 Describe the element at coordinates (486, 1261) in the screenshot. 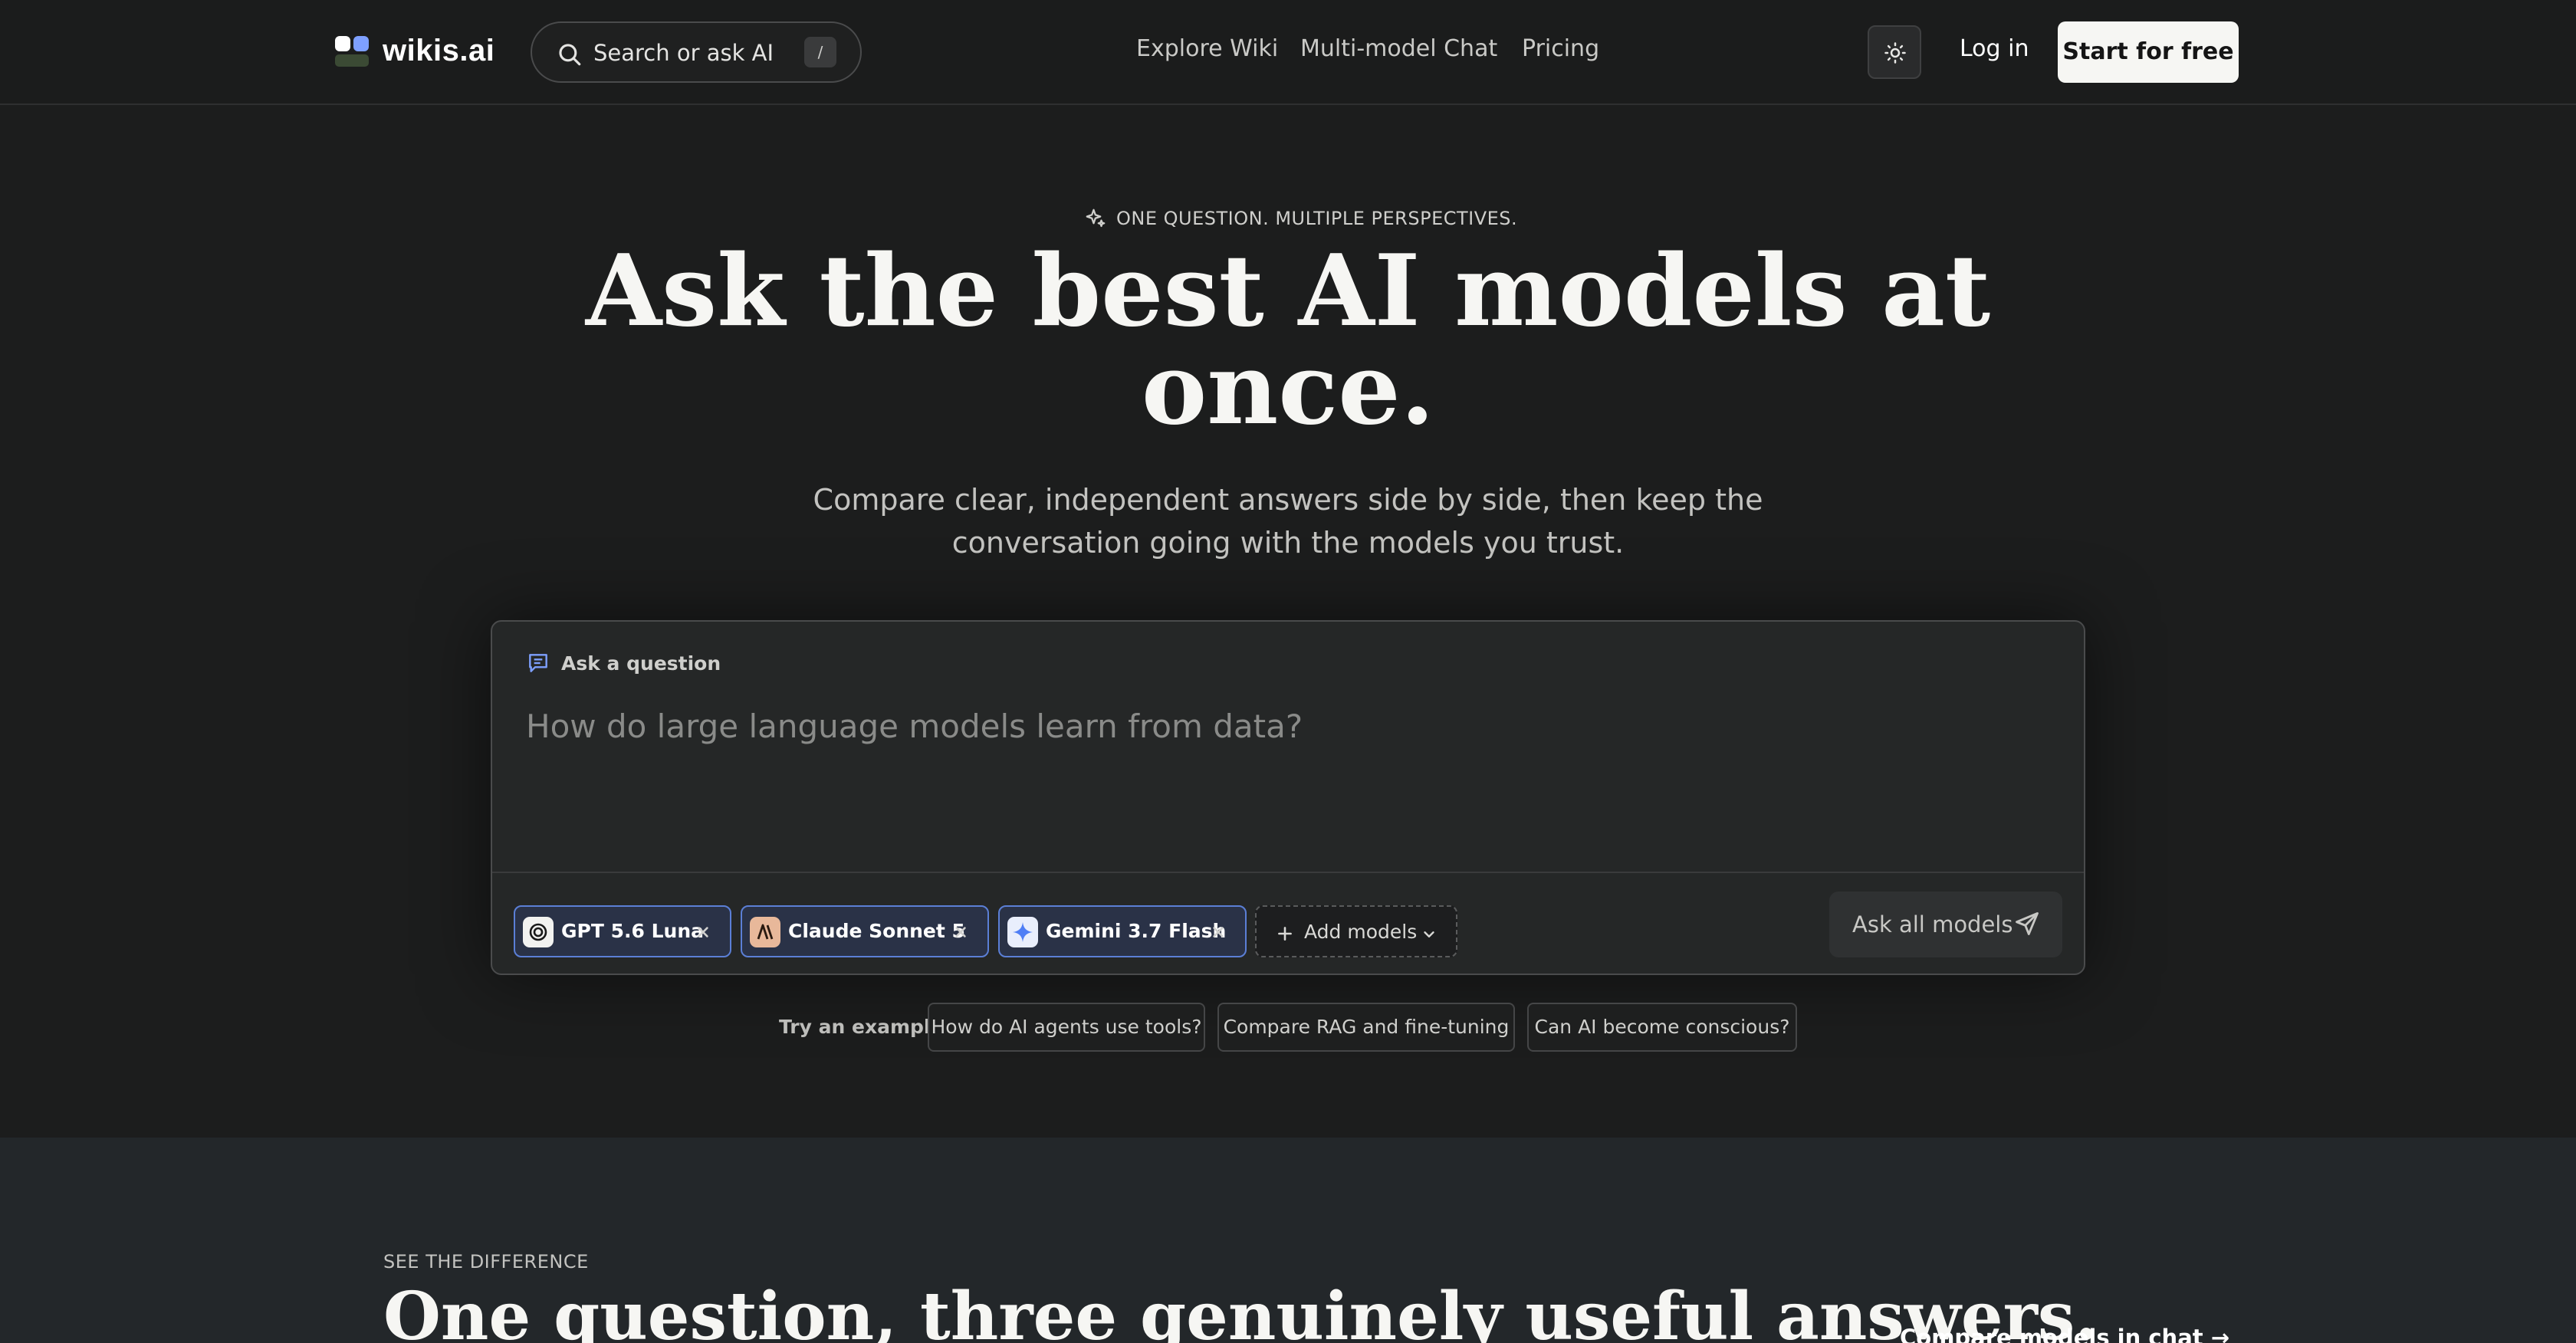

I see `section-eyebrow: SEE THE DIFFERENCE` at that location.